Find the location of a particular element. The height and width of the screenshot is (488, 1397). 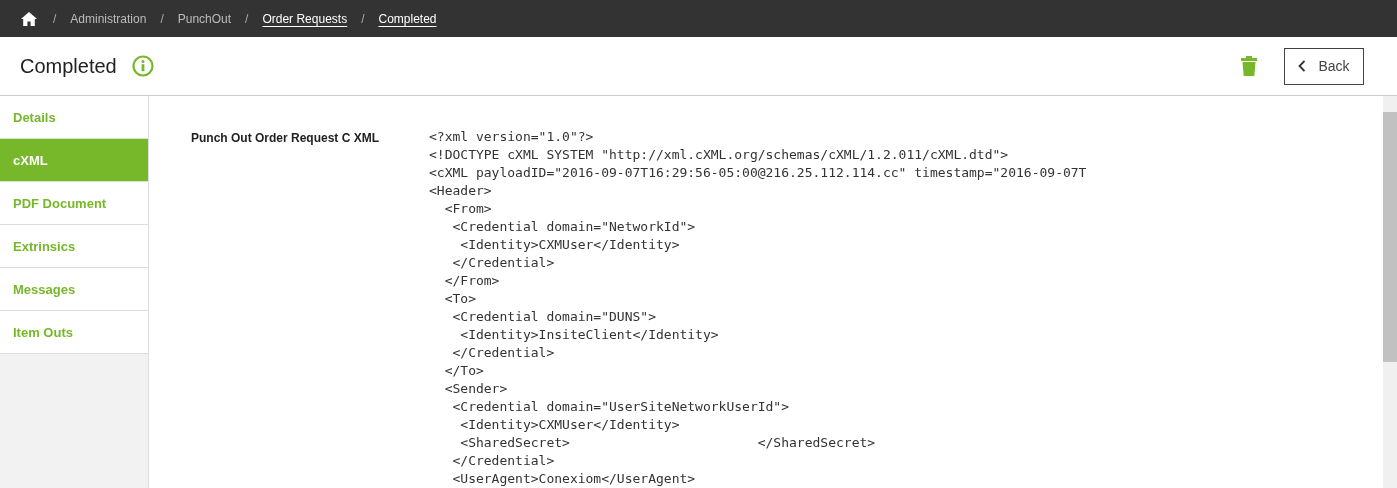

sidebar-item: cXML is located at coordinates (74, 160).